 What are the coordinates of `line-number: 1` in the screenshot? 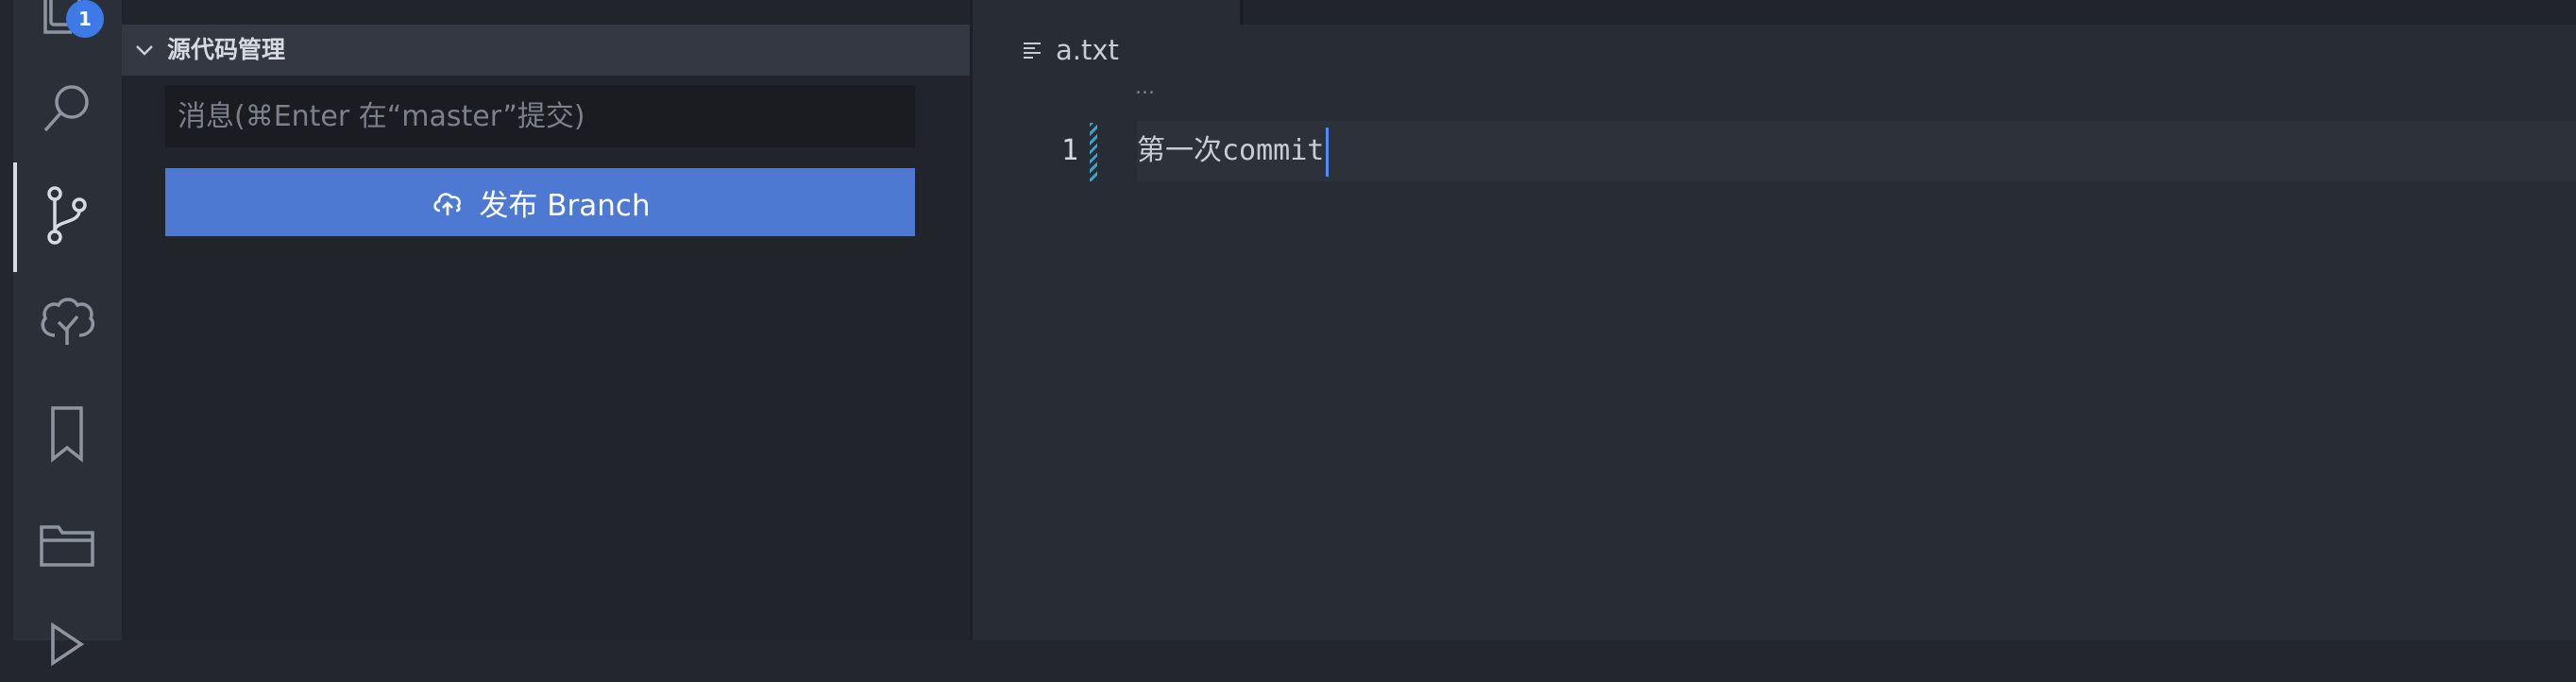 It's located at (1069, 150).